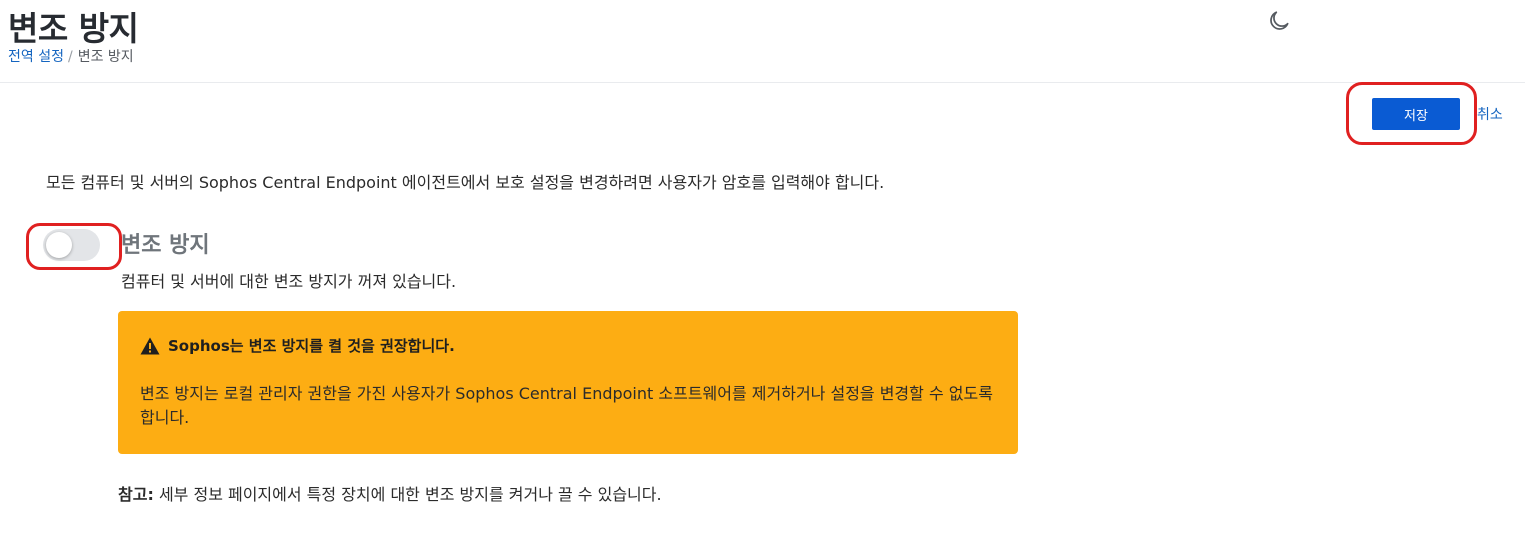 The image size is (1525, 543). What do you see at coordinates (133, 494) in the screenshot?
I see `note-label: 참고` at bounding box center [133, 494].